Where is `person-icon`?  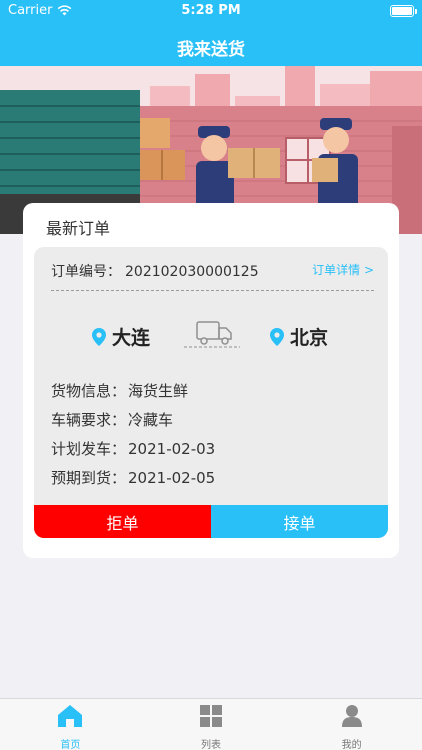 person-icon is located at coordinates (351, 716).